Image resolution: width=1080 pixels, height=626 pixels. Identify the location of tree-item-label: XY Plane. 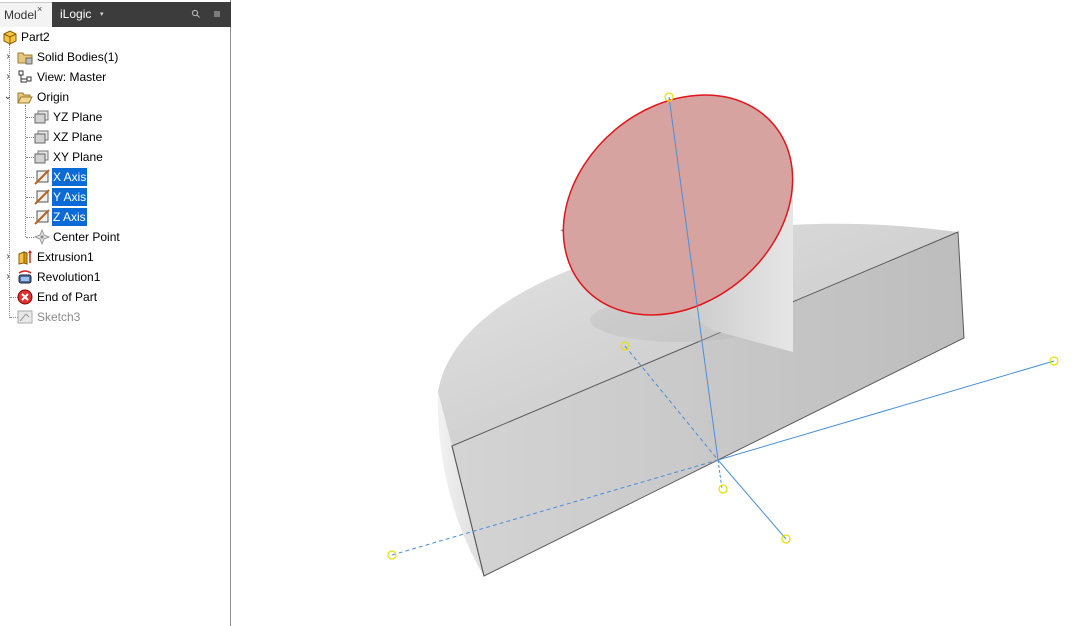
(78, 157).